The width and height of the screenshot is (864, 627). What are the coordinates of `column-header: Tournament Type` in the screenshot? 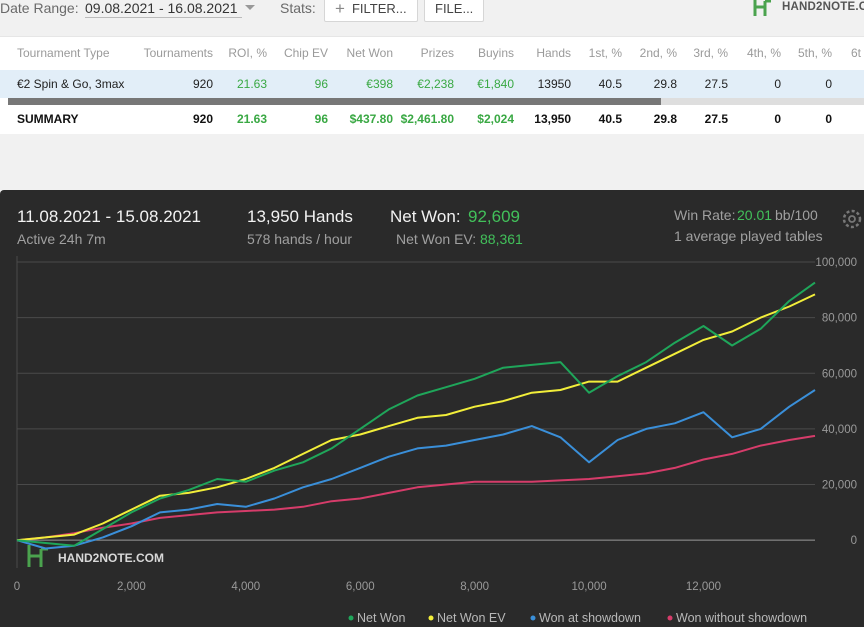 It's located at (63, 53).